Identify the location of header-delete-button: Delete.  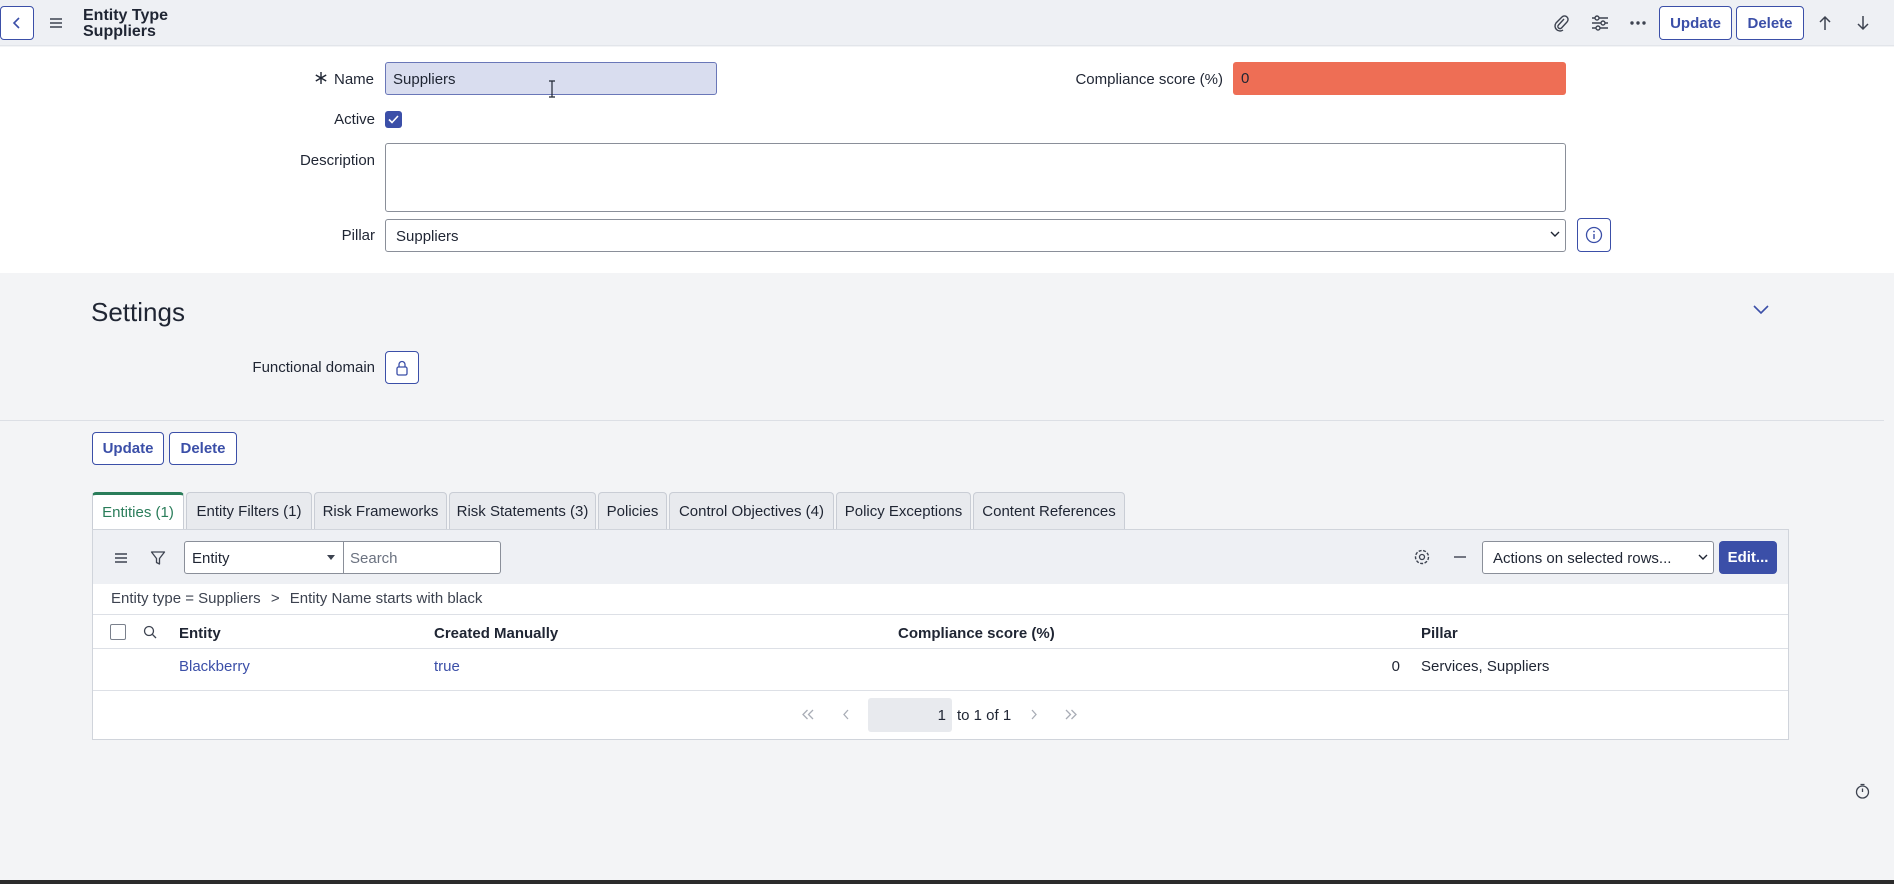
(1770, 23).